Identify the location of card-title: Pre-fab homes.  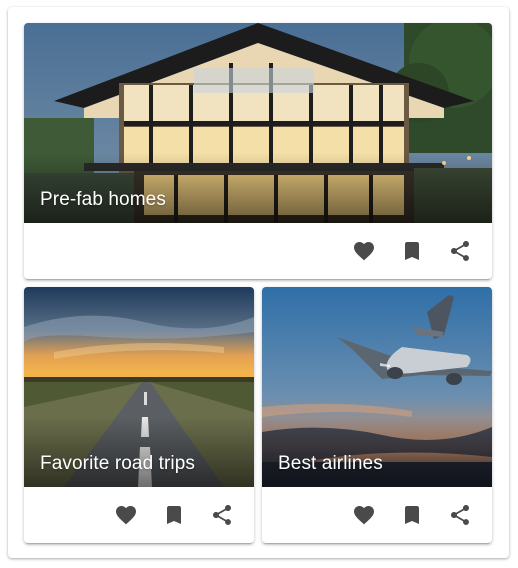
(103, 199).